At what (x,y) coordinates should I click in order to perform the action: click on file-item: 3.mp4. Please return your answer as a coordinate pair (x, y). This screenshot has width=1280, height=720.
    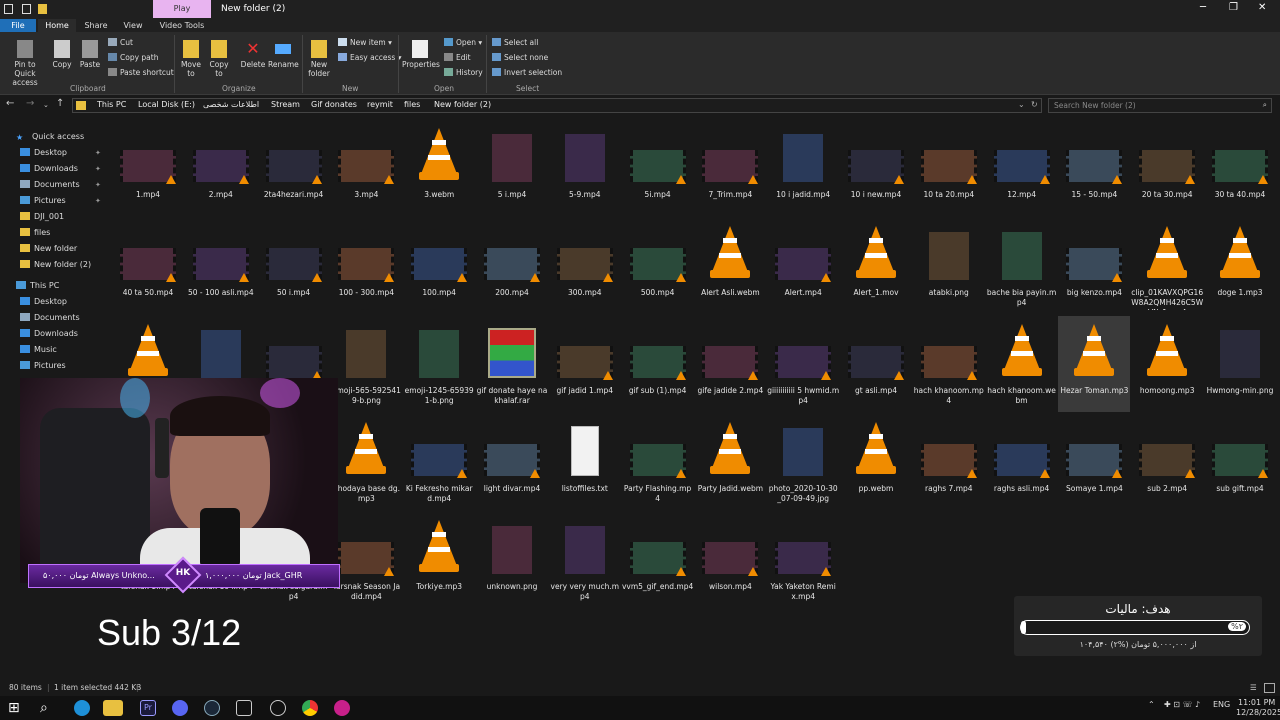
    Looking at the image, I should click on (366, 168).